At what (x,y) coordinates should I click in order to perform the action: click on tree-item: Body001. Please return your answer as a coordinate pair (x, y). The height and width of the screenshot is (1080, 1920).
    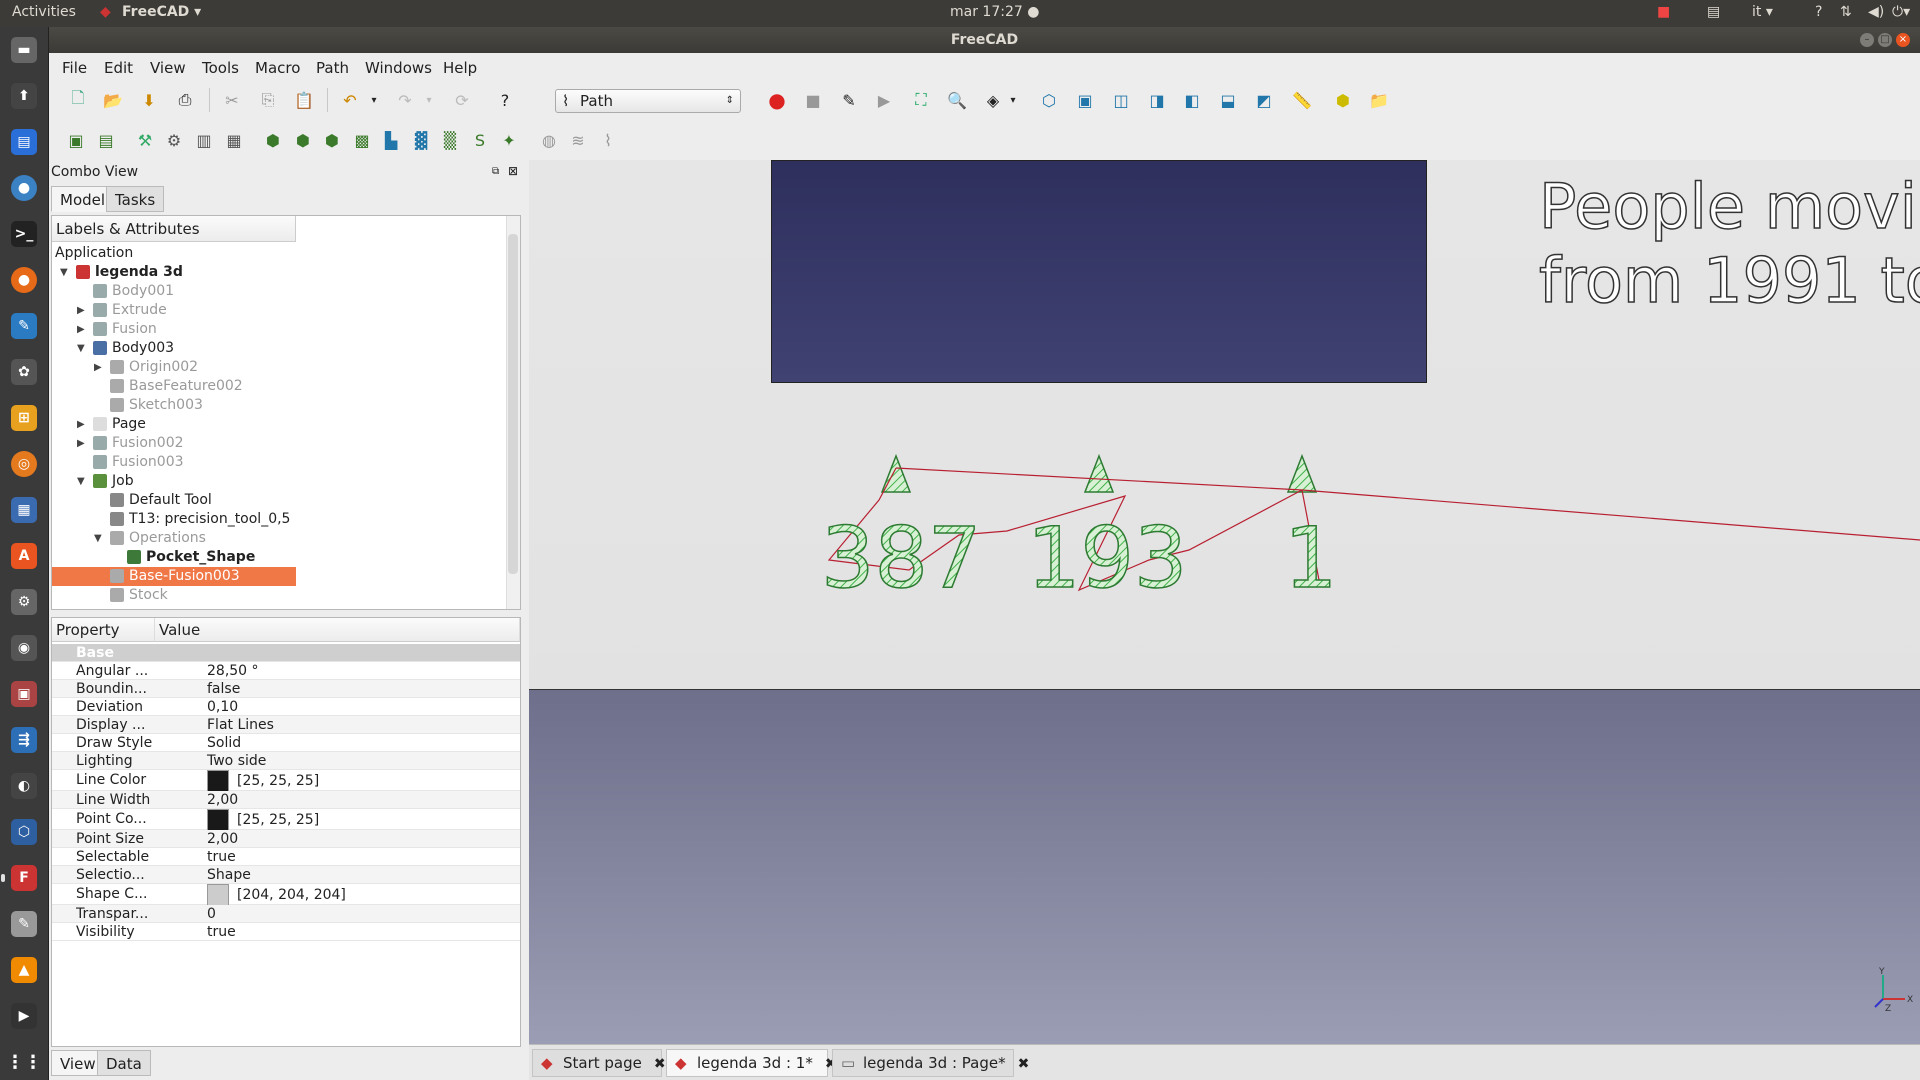
    Looking at the image, I should click on (272, 291).